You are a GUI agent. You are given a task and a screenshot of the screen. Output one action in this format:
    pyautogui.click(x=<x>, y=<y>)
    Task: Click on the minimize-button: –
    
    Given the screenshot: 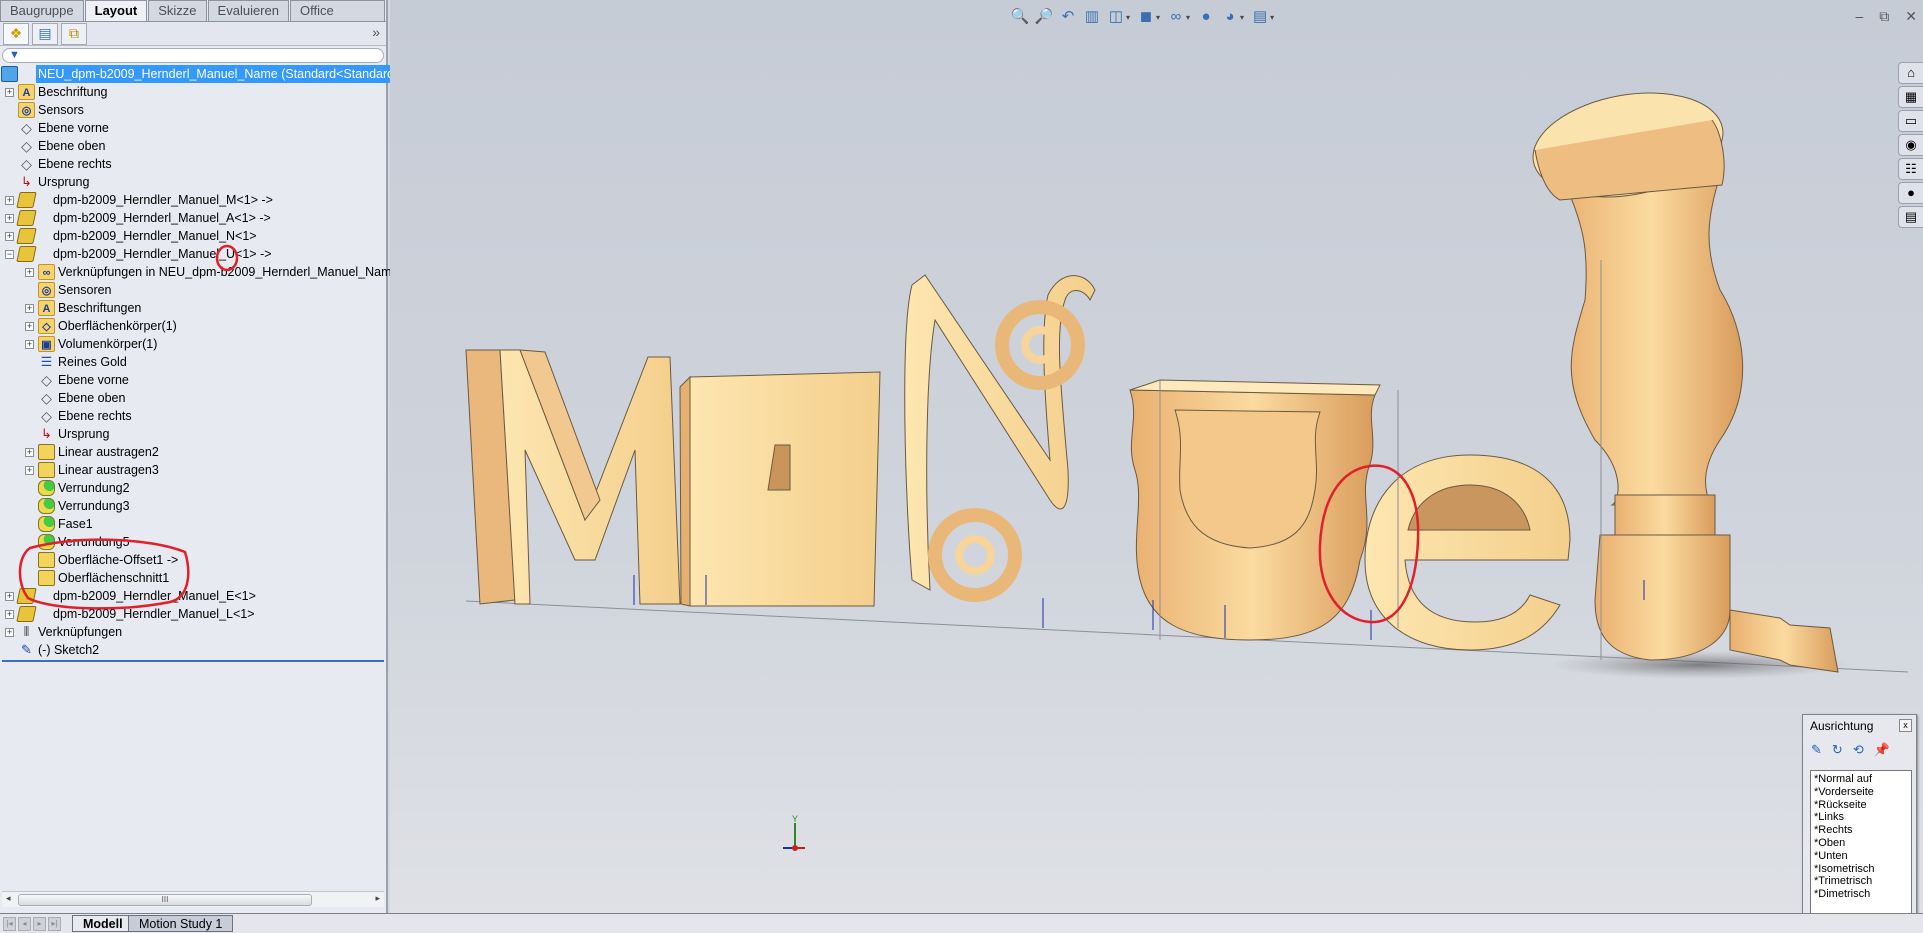 What is the action you would take?
    pyautogui.click(x=1859, y=16)
    